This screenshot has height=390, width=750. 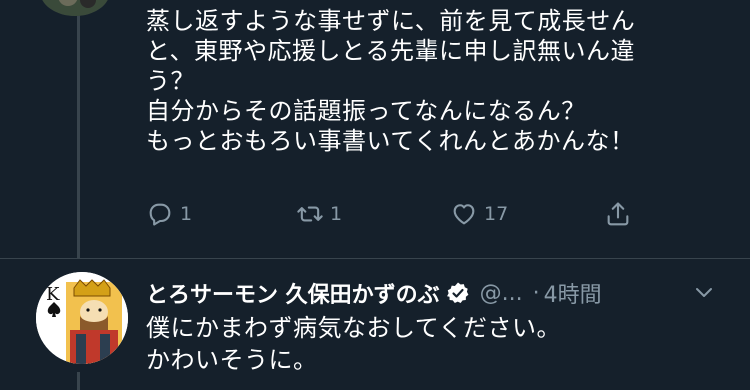 What do you see at coordinates (293, 293) in the screenshot?
I see `display-name: とろサーモン 久保田かずのぶ` at bounding box center [293, 293].